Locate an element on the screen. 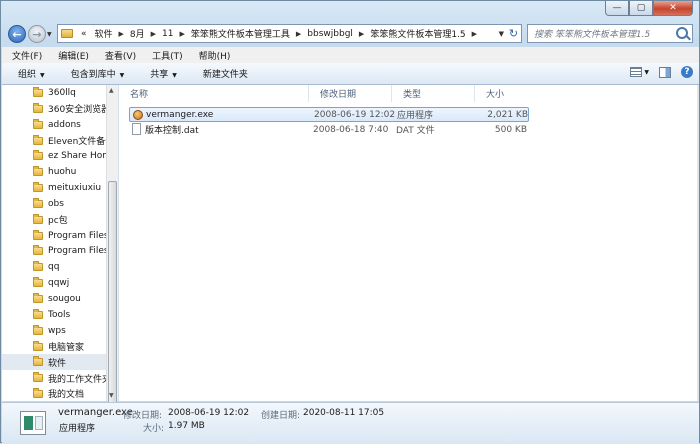  menu-edit: 编辑(E) is located at coordinates (71, 55).